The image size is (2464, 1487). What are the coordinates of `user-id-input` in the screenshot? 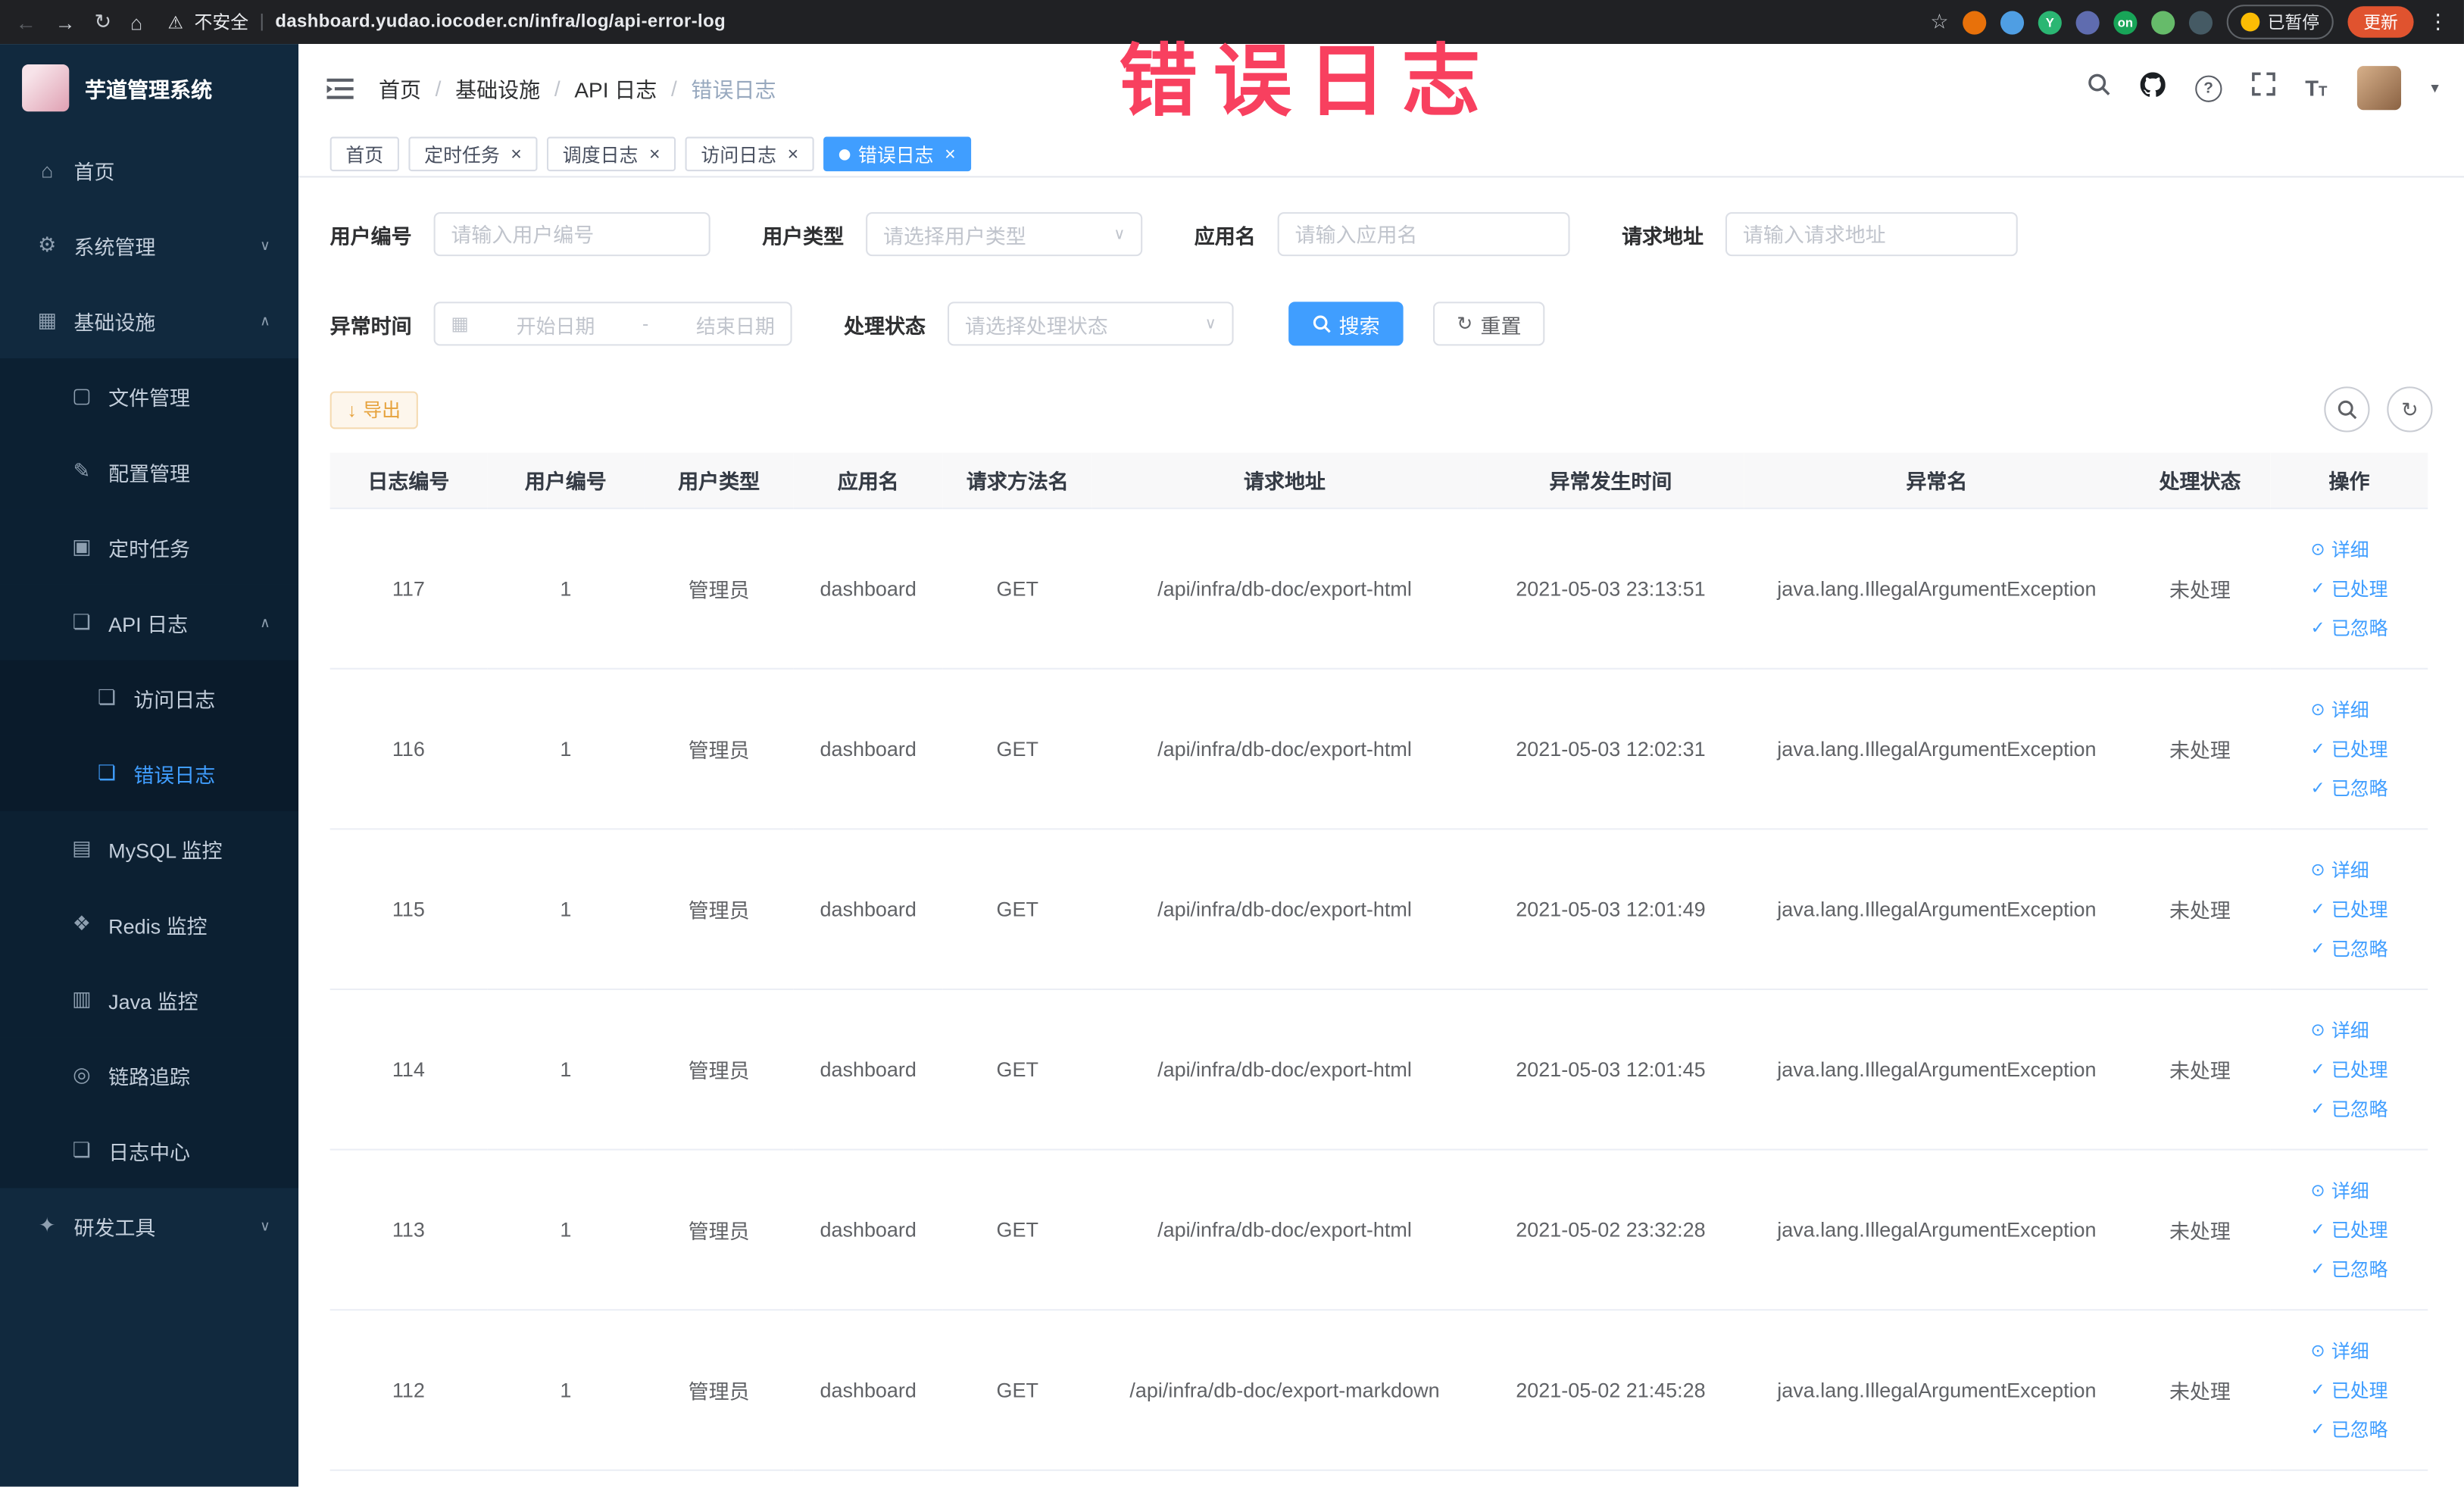 It's located at (571, 234).